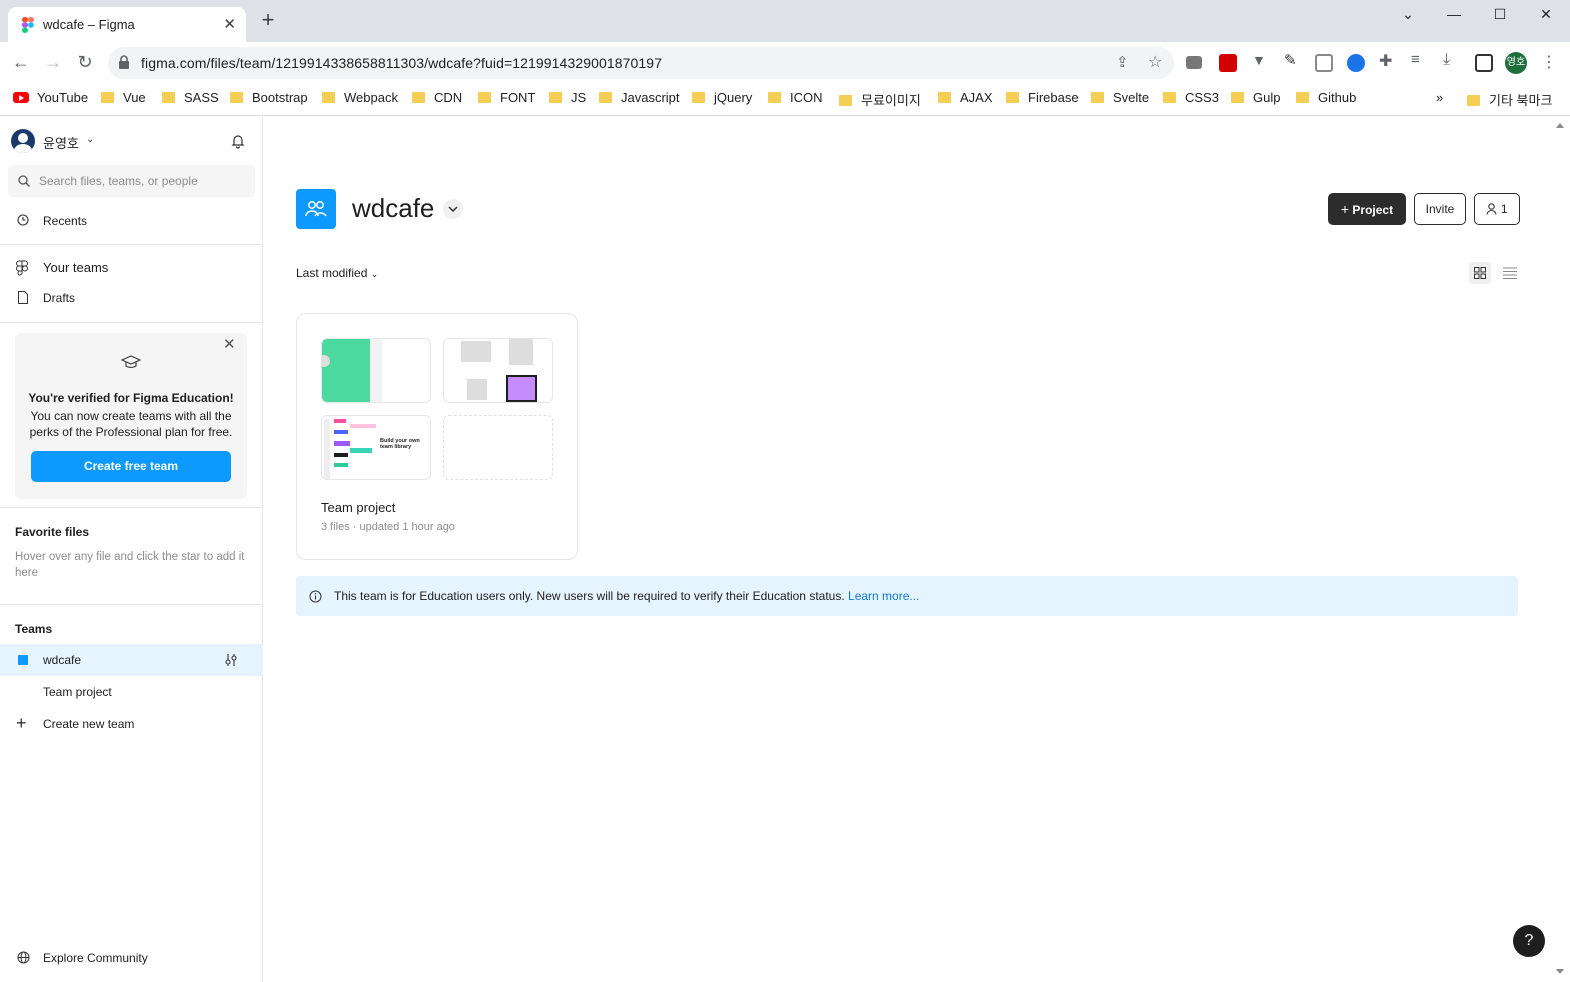  What do you see at coordinates (61, 142) in the screenshot?
I see `user-name: 윤영호` at bounding box center [61, 142].